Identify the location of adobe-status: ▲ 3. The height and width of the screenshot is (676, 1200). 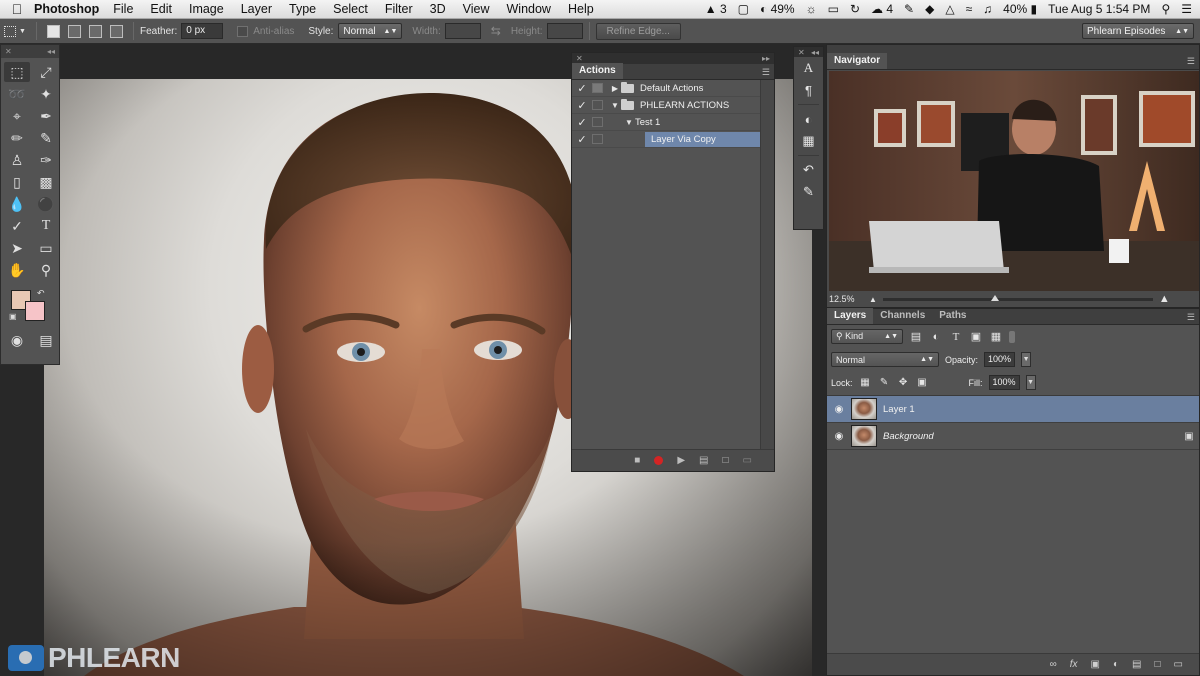
(716, 9).